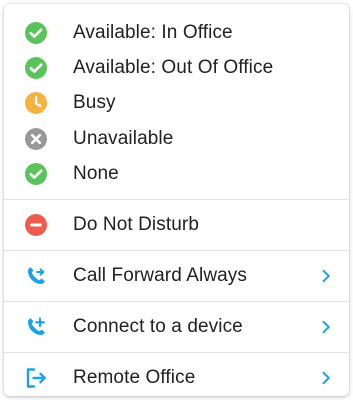 This screenshot has height=400, width=353. I want to click on status-unavailable: Unavailable, so click(176, 138).